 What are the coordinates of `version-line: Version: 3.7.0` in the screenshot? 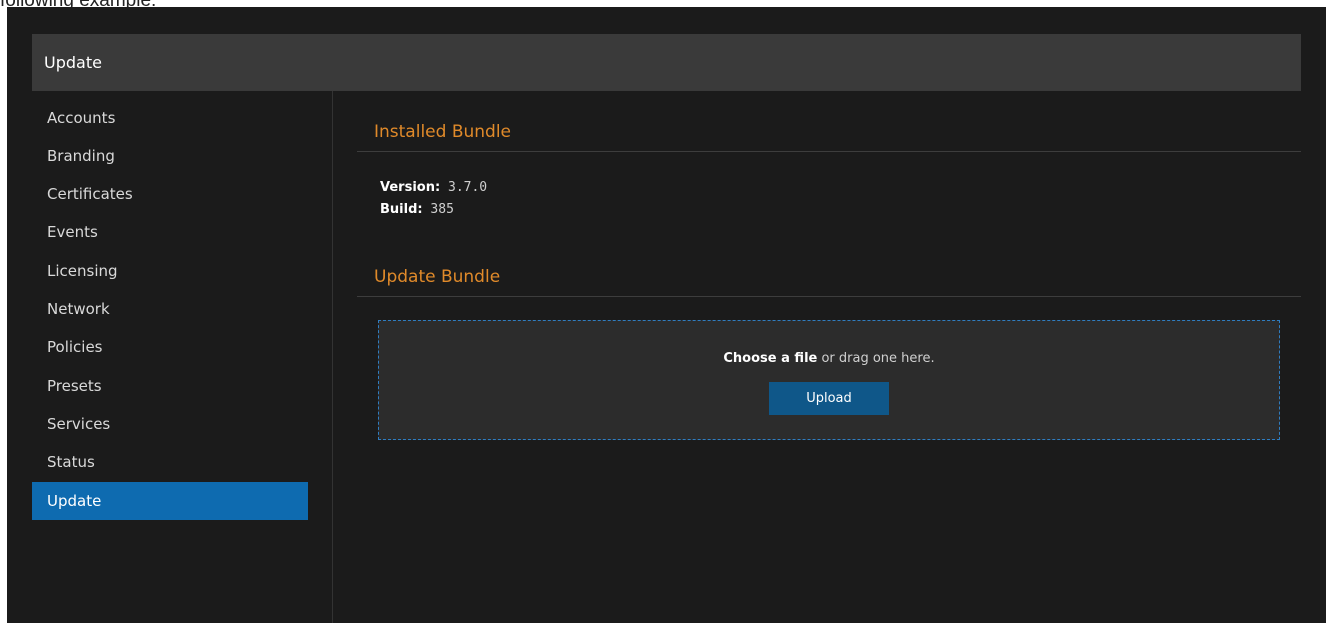 It's located at (433, 187).